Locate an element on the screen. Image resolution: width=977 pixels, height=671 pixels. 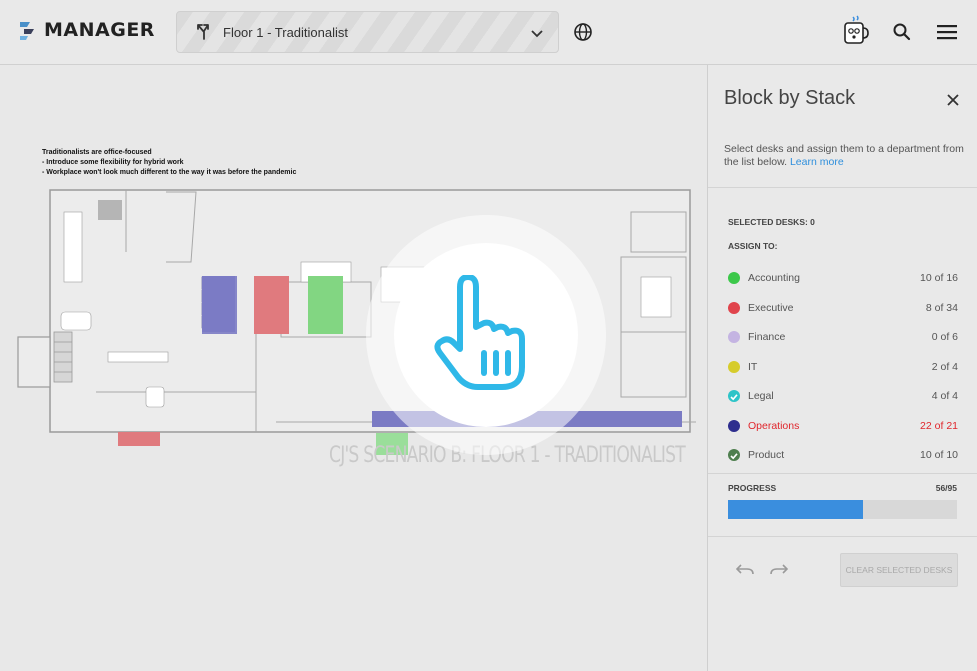
department-name: IT is located at coordinates (753, 367).